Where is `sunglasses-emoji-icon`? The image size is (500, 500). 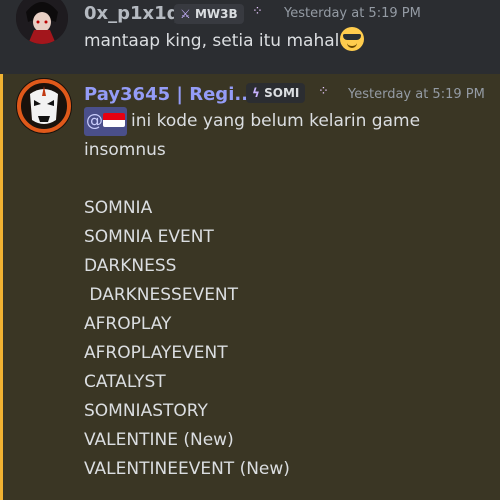 sunglasses-emoji-icon is located at coordinates (352, 39).